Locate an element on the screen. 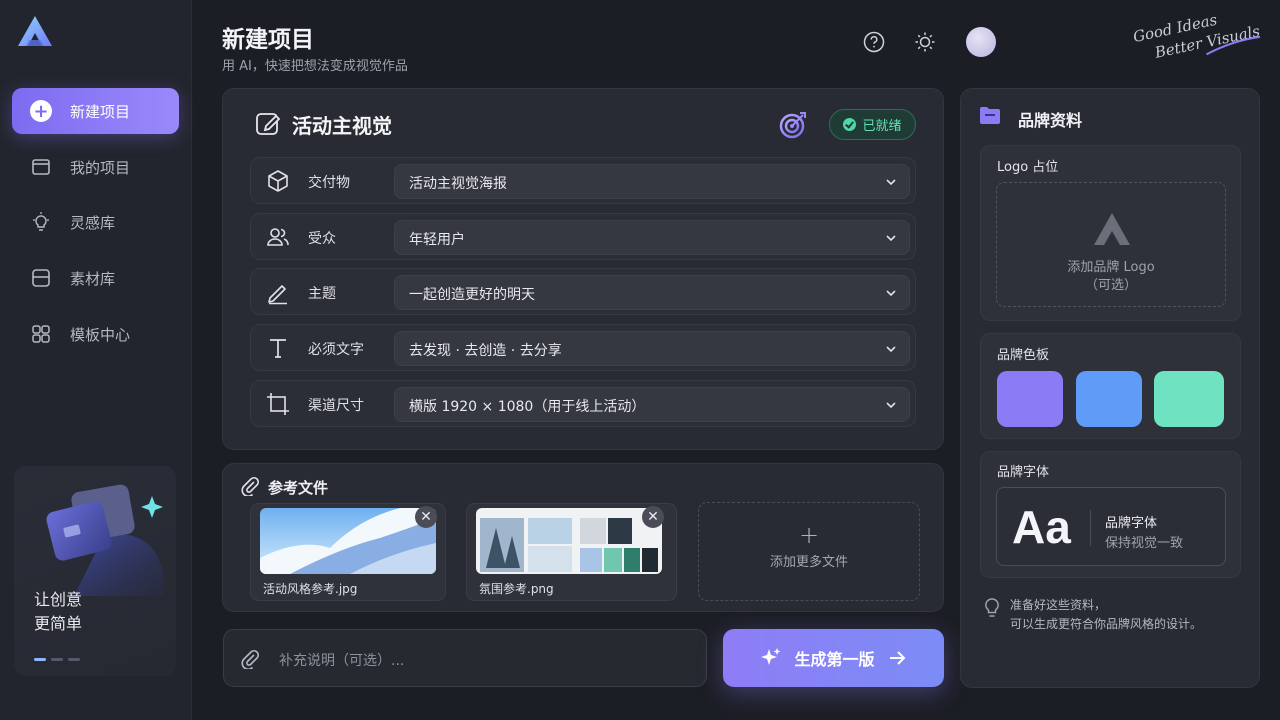 The height and width of the screenshot is (720, 1280). field-row-theme: 主题 一起创造更好的明天 is located at coordinates (583, 291).